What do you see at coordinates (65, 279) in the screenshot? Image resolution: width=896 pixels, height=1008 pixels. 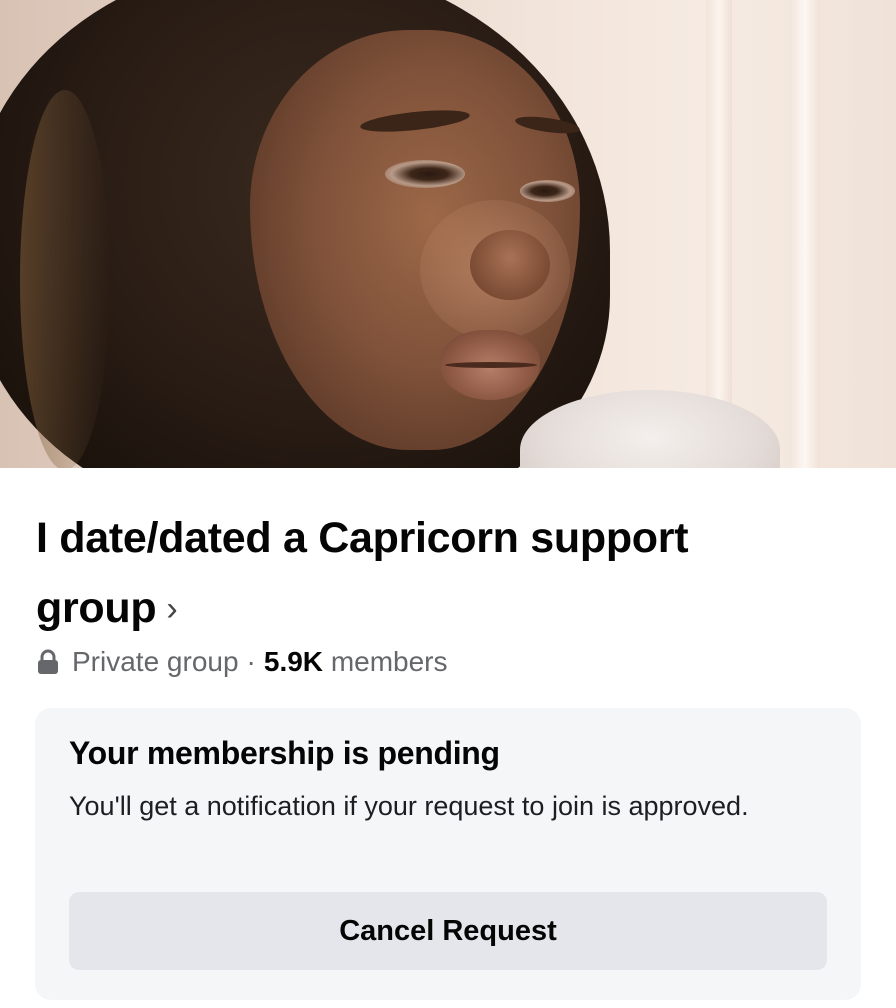 I see `cover-hair-highlight` at bounding box center [65, 279].